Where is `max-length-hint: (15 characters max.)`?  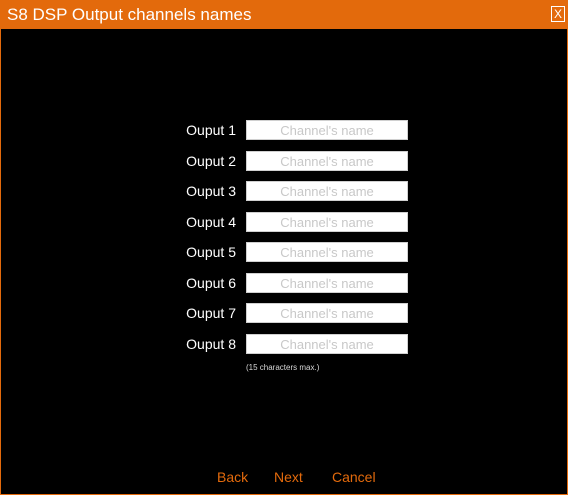
max-length-hint: (15 characters max.) is located at coordinates (283, 367).